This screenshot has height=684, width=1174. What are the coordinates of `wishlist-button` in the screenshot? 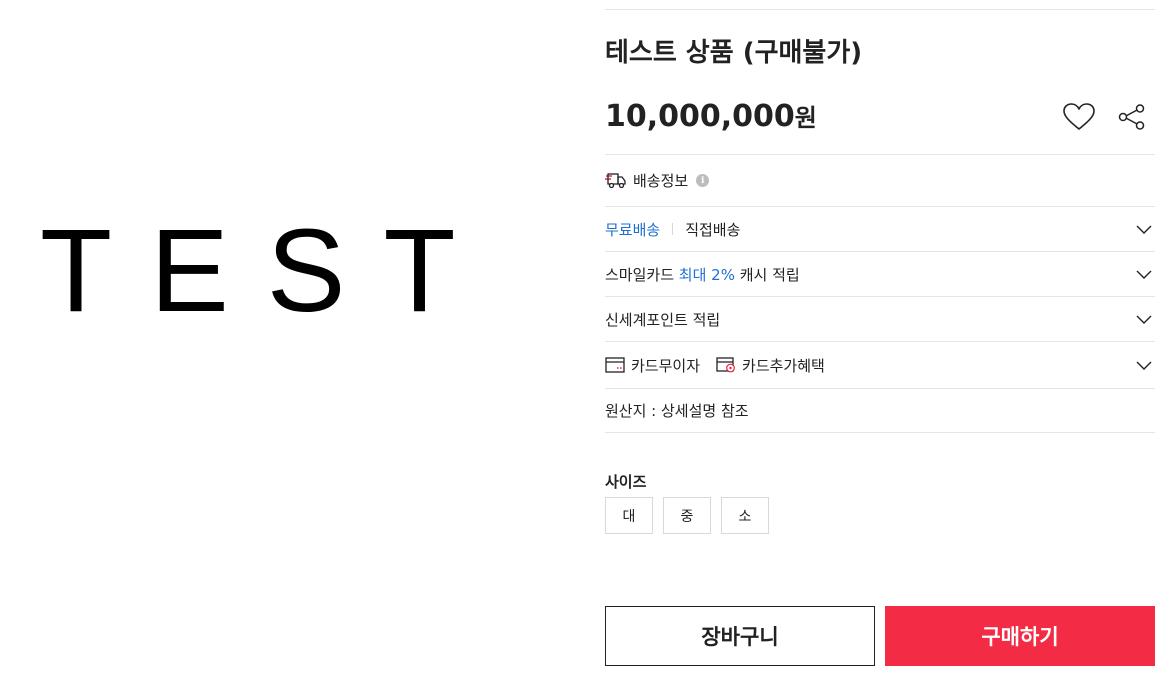 It's located at (1079, 117).